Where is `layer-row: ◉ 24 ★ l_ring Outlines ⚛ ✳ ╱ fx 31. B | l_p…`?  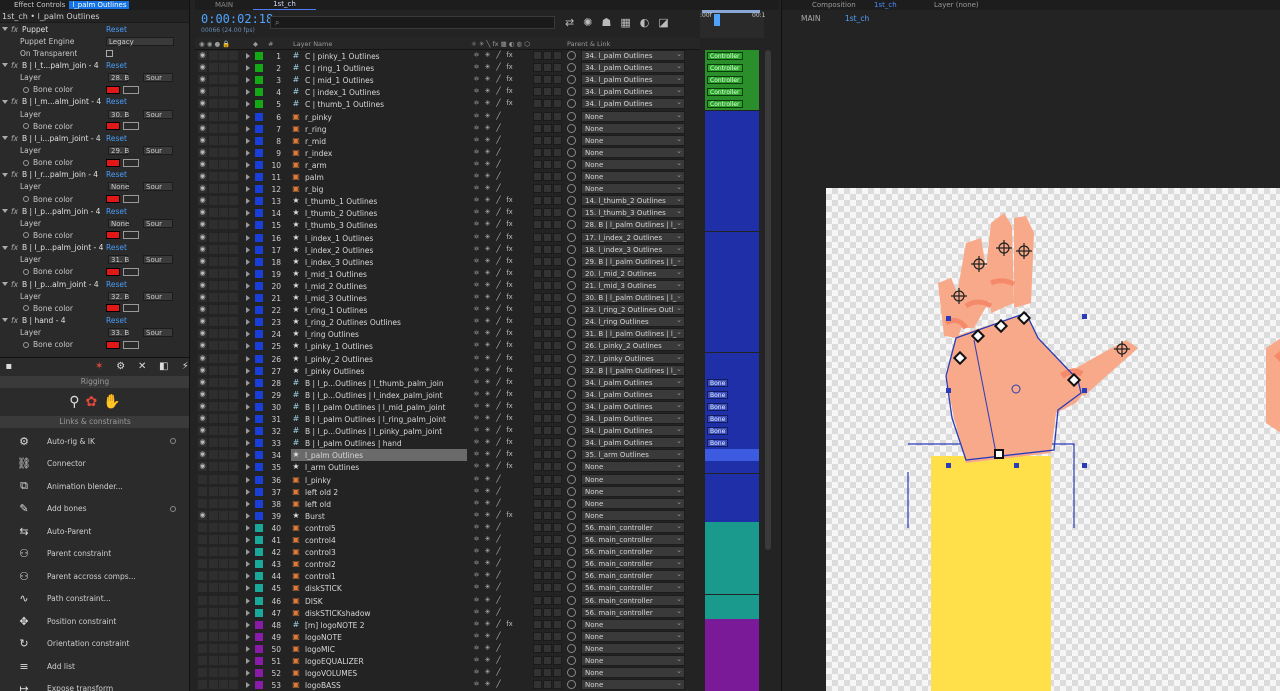
layer-row: ◉ 24 ★ l_ring Outlines ⚛ ✳ ╱ fx 31. B | l_p… is located at coordinates (447, 334).